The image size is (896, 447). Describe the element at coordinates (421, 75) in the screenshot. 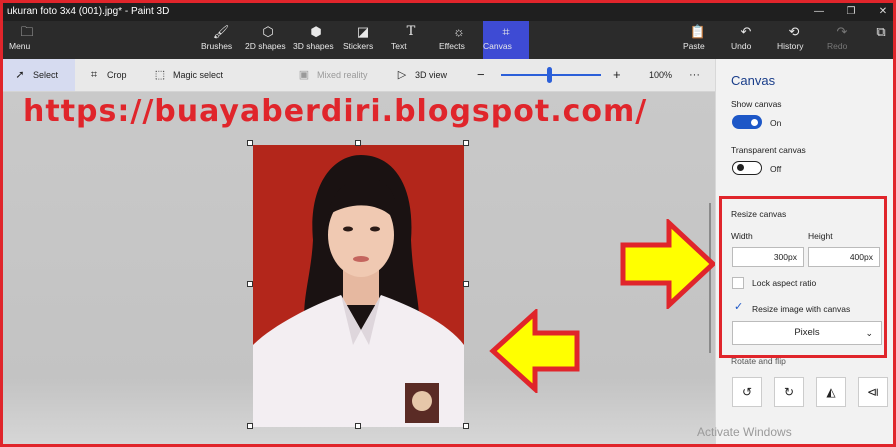

I see `3d-view-button: ▷ 3D view` at that location.